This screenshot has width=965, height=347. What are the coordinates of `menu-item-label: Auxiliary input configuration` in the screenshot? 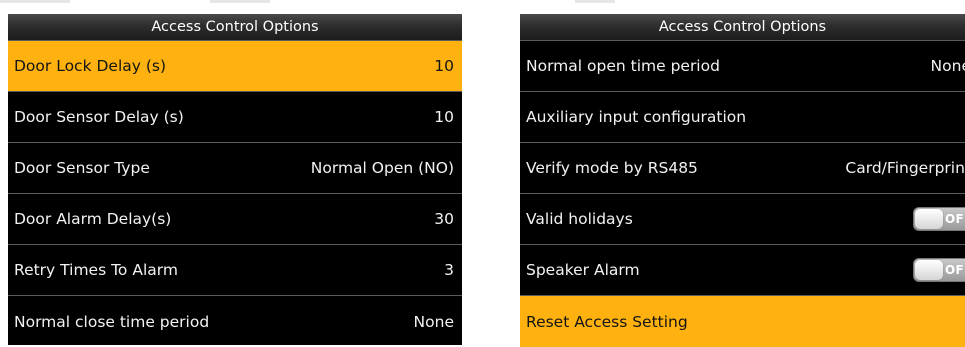 It's located at (636, 117).